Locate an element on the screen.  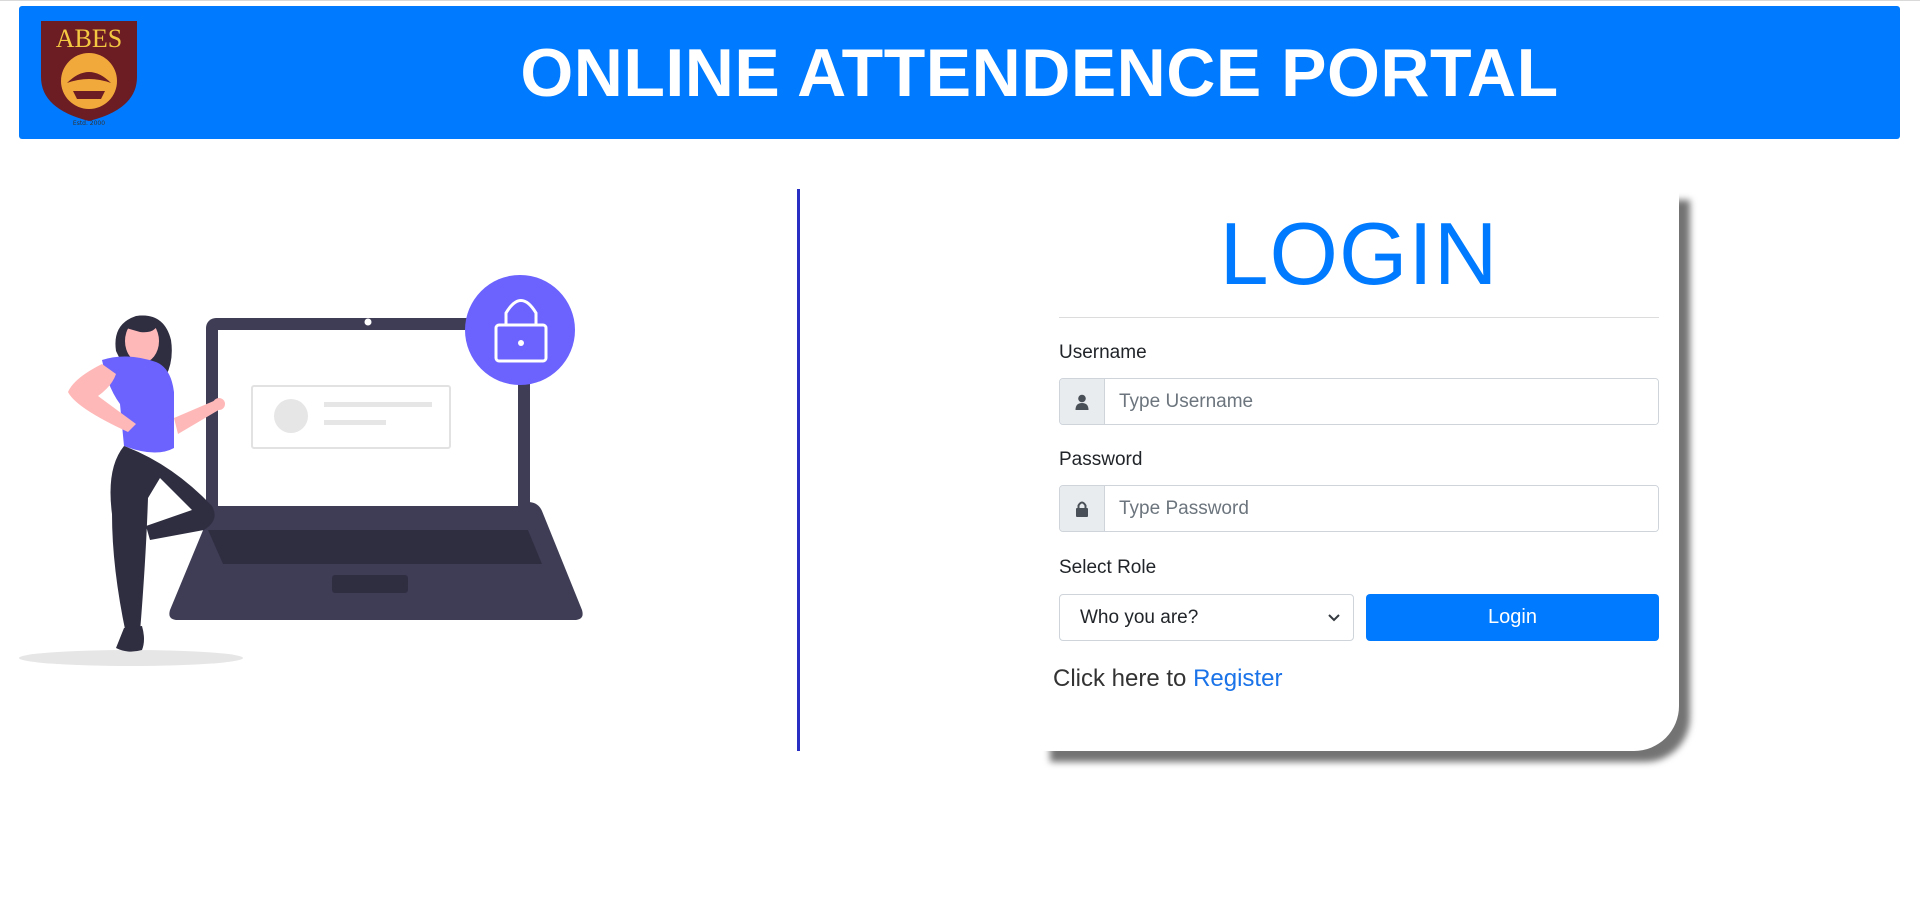
vertical-divider is located at coordinates (798, 470).